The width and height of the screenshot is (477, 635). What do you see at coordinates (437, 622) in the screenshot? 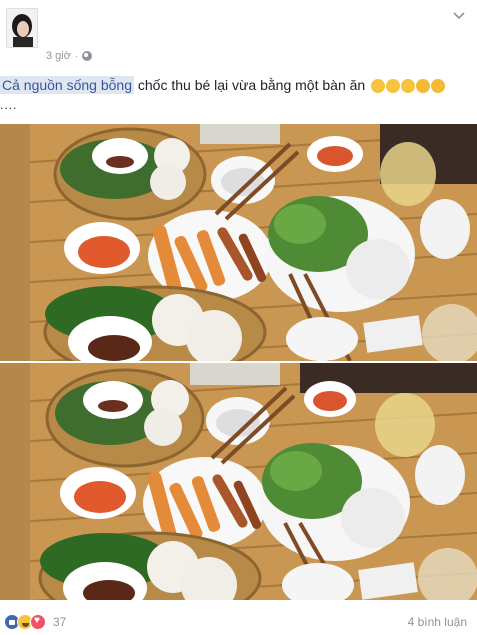
I see `comments-count-link: 4 bình luận` at bounding box center [437, 622].